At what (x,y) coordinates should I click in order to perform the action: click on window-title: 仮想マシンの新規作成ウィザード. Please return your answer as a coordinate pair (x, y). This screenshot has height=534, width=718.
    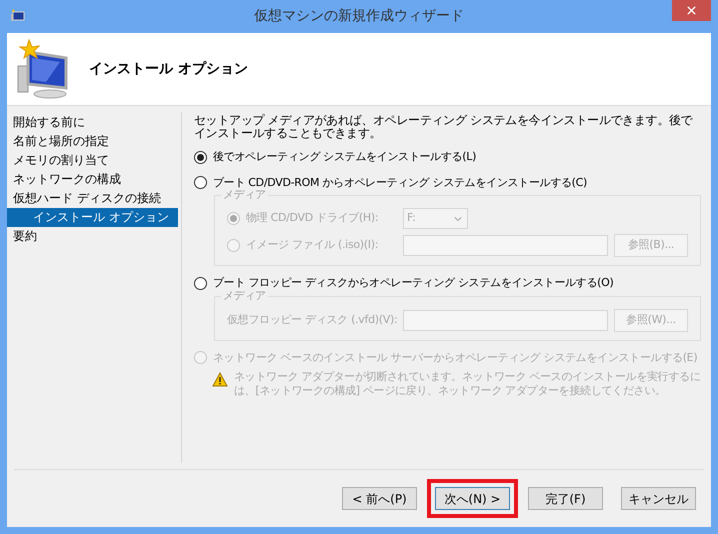
    Looking at the image, I should click on (359, 16).